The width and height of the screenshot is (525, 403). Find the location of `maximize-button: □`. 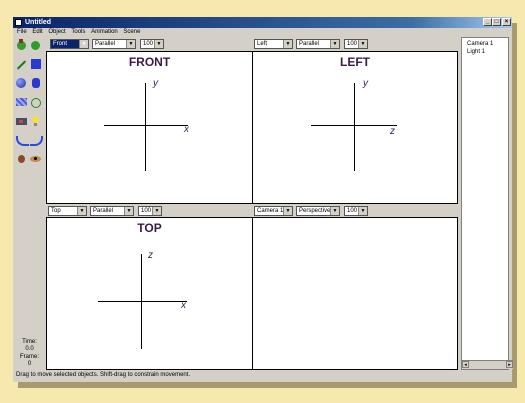

maximize-button: □ is located at coordinates (496, 22).